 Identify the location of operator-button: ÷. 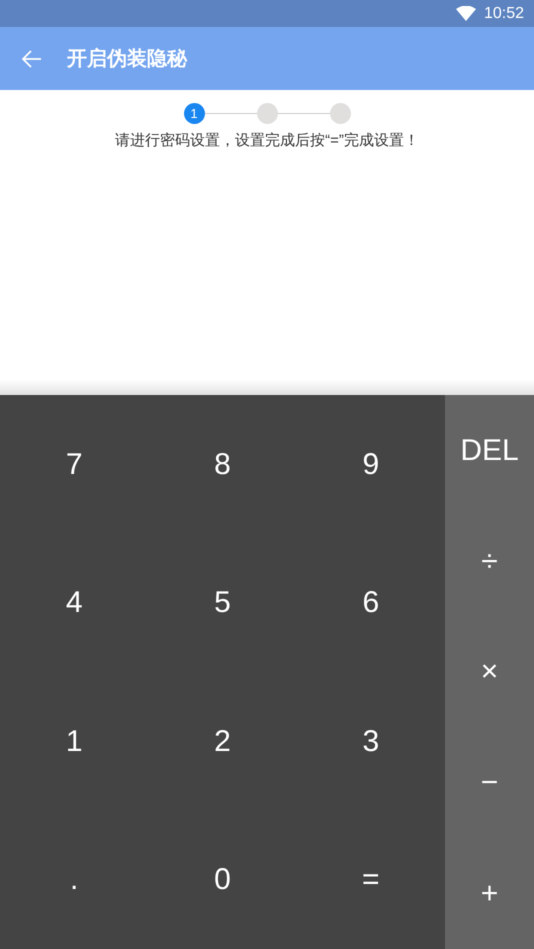
(489, 561).